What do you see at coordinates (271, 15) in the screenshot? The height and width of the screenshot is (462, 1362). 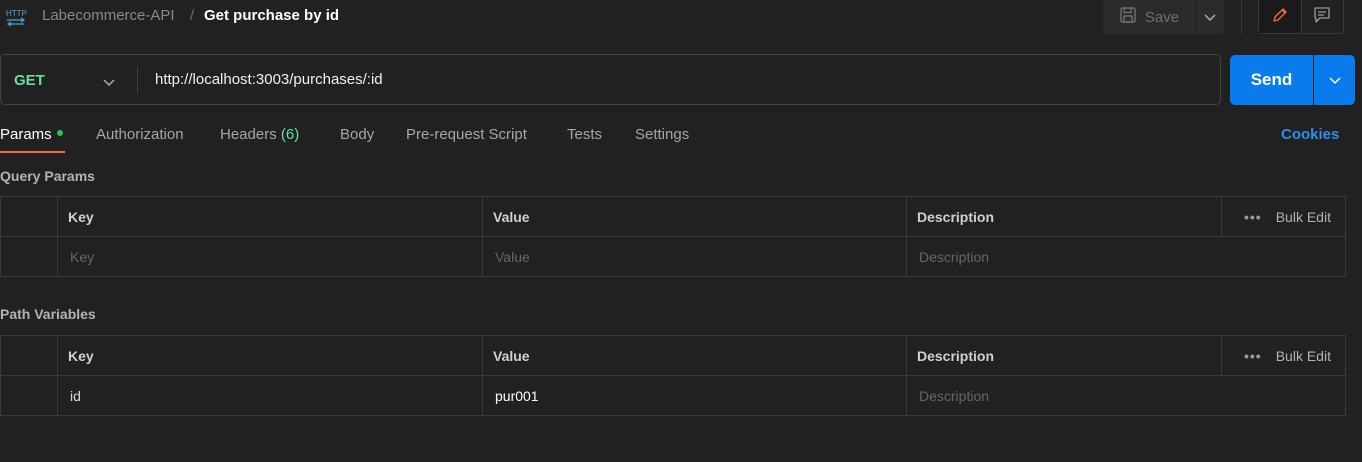 I see `request-title: Get purchase by id` at bounding box center [271, 15].